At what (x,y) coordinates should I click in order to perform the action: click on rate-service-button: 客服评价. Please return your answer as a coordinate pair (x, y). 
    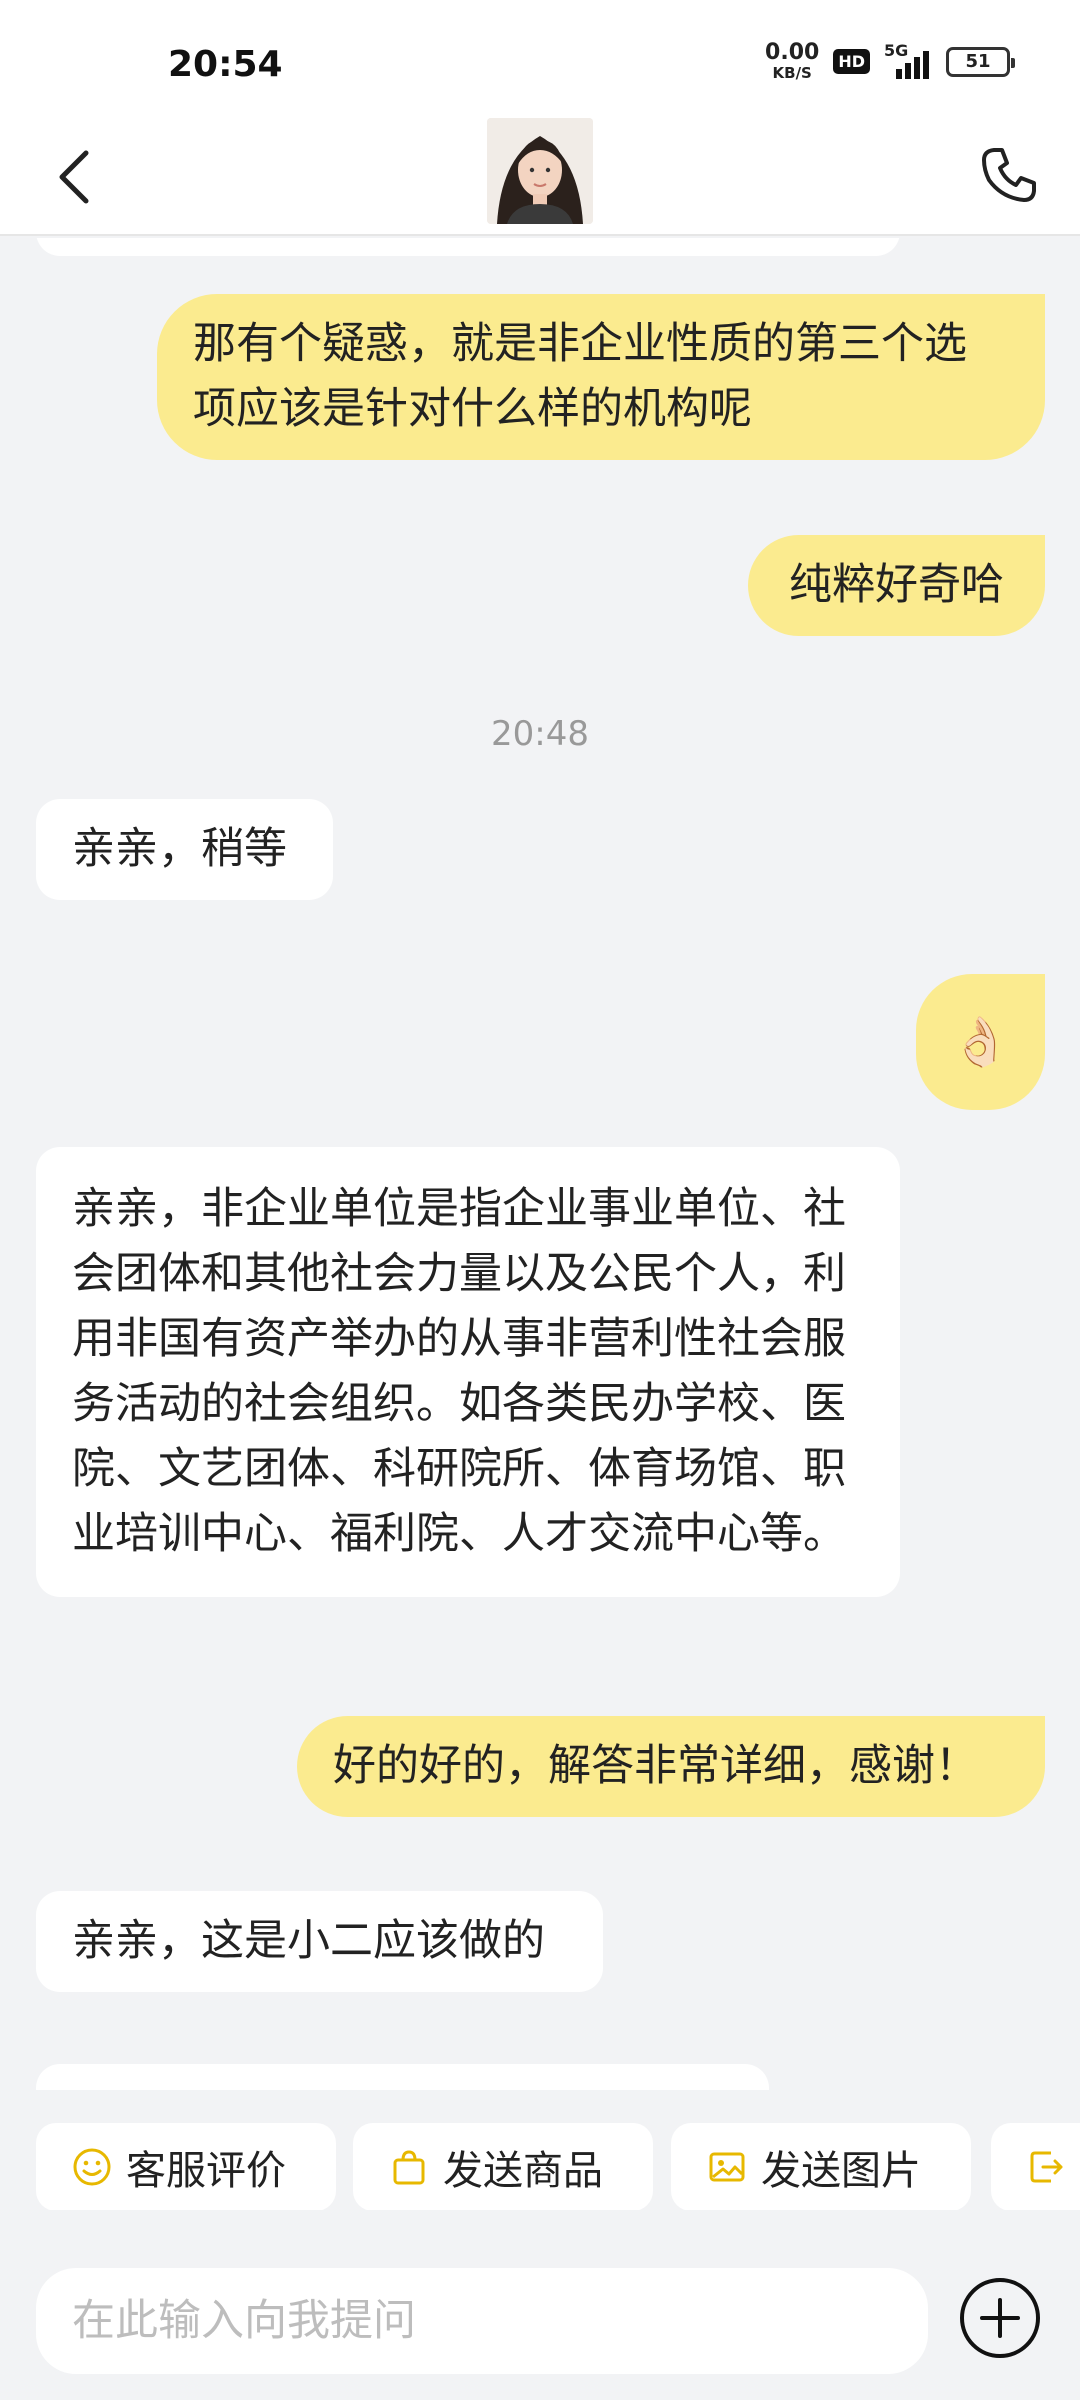
    Looking at the image, I should click on (186, 2167).